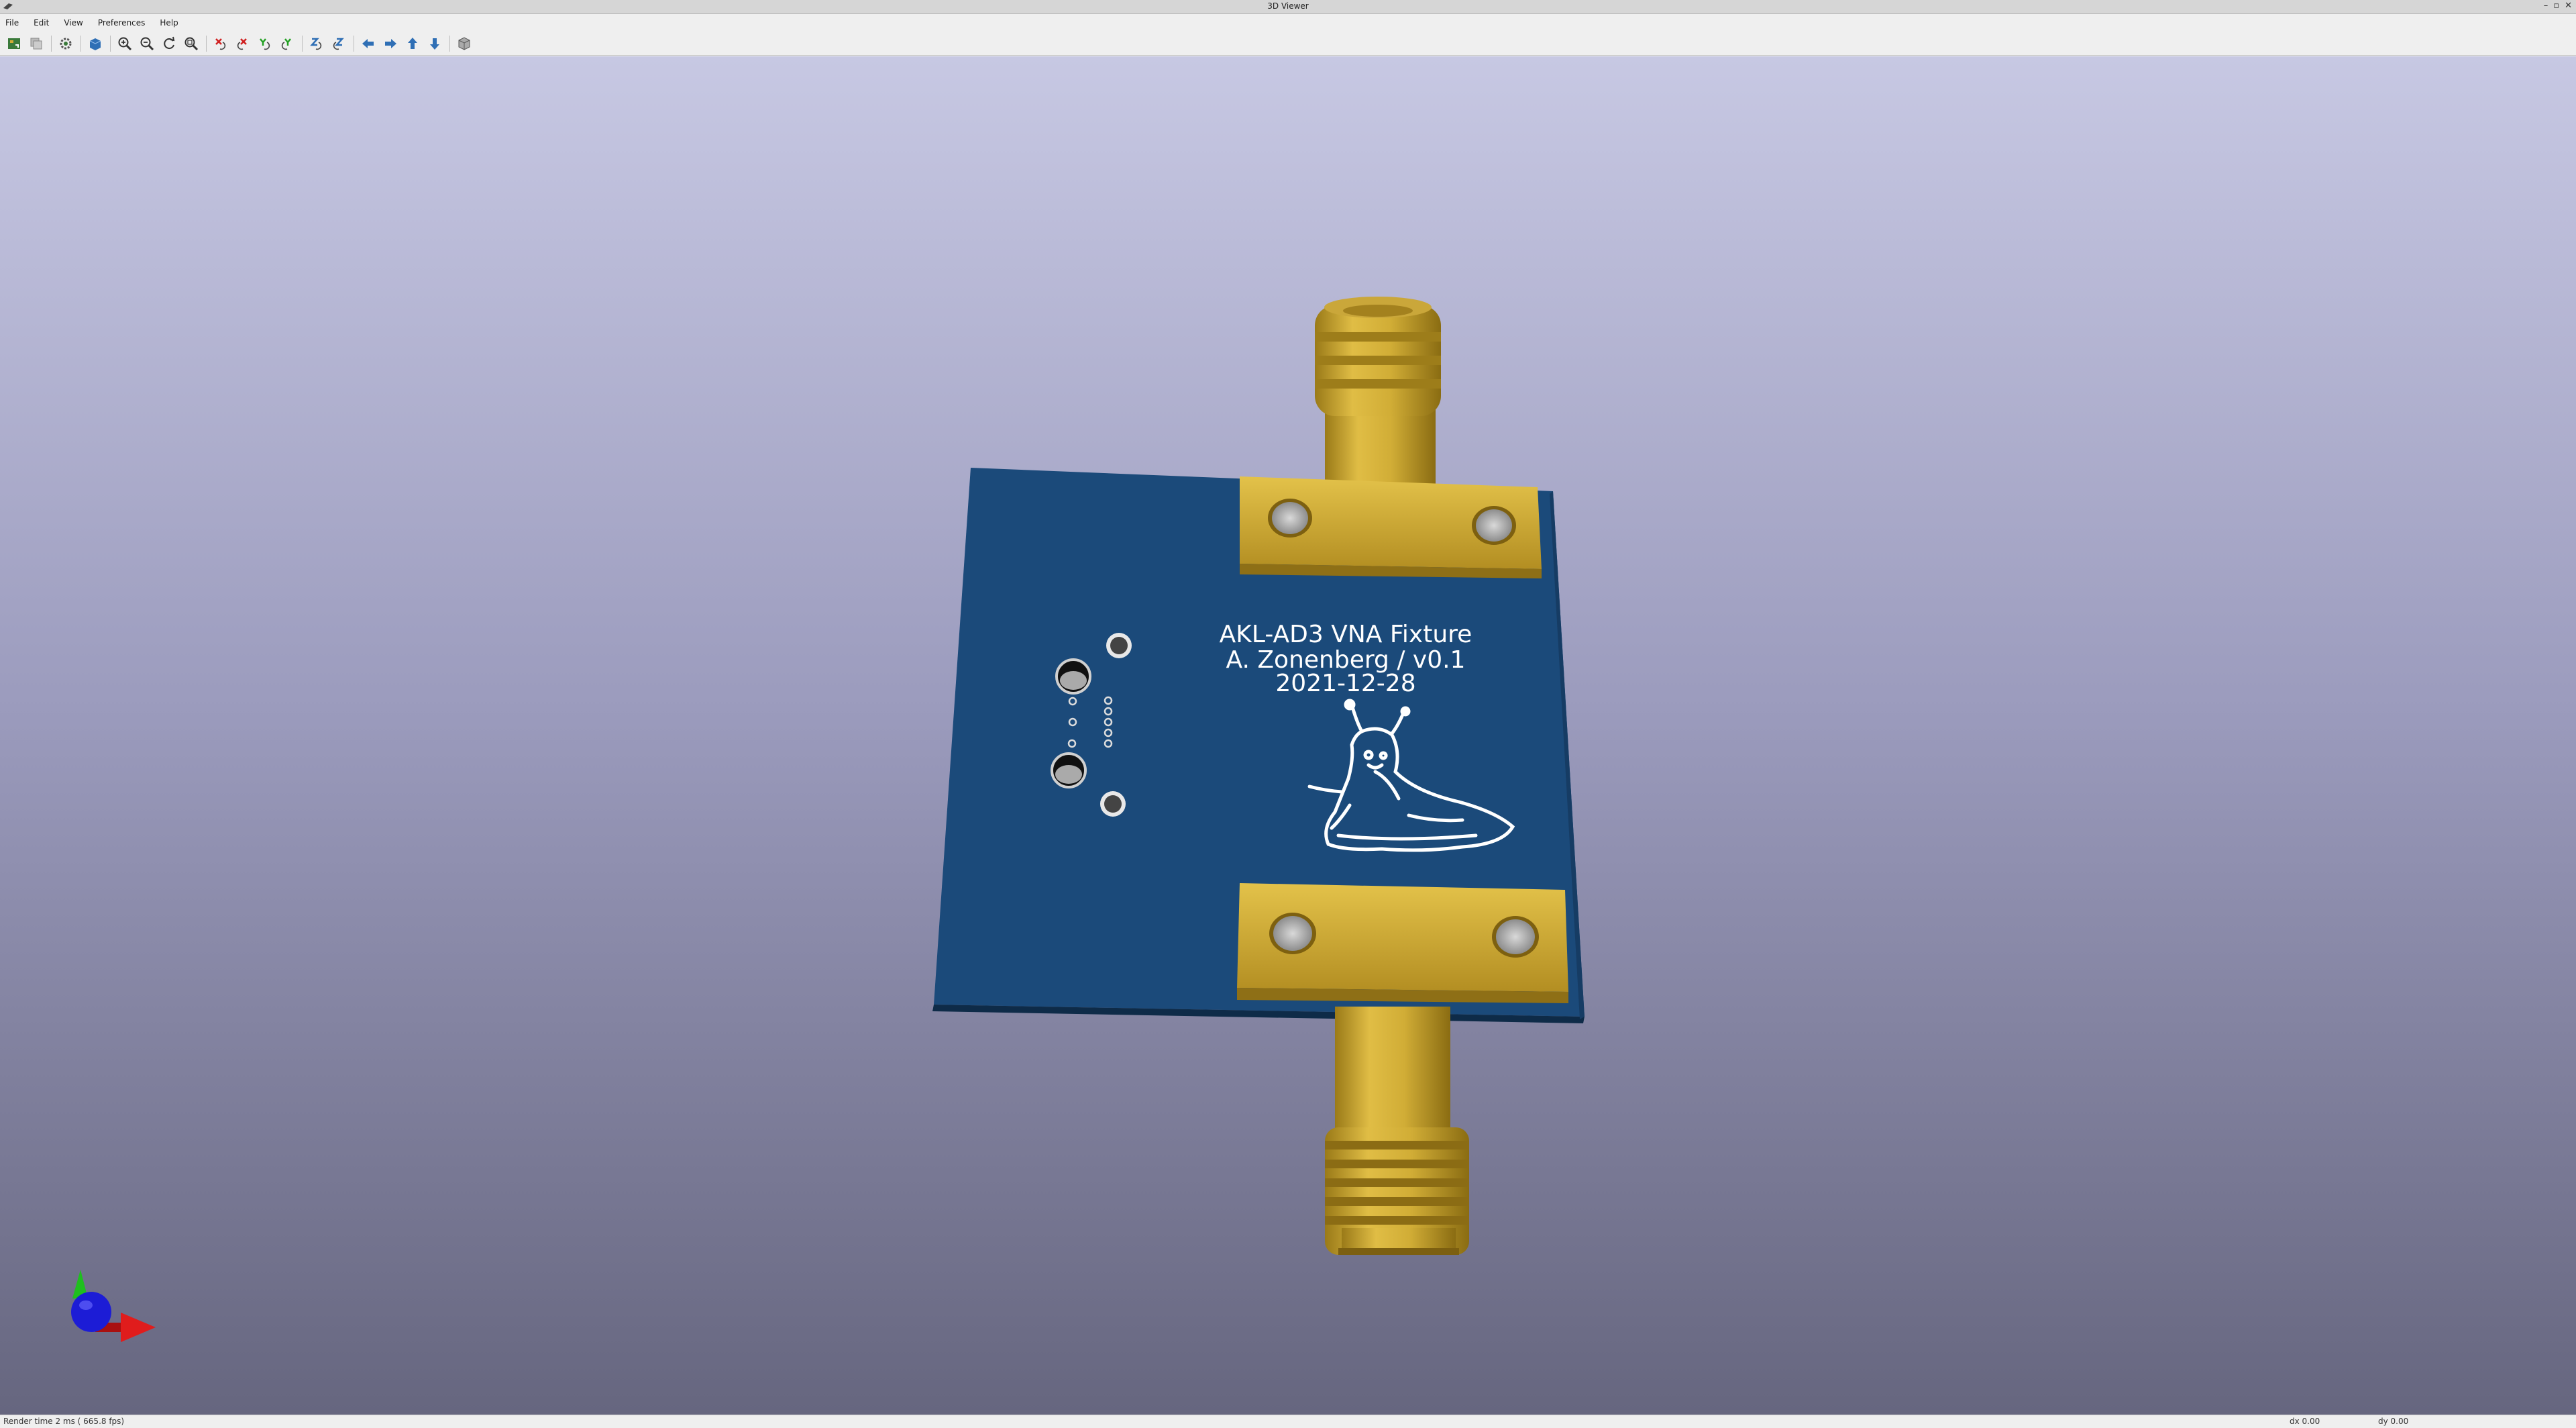 The height and width of the screenshot is (1428, 2576). What do you see at coordinates (12, 23) in the screenshot?
I see `menu-file: File` at bounding box center [12, 23].